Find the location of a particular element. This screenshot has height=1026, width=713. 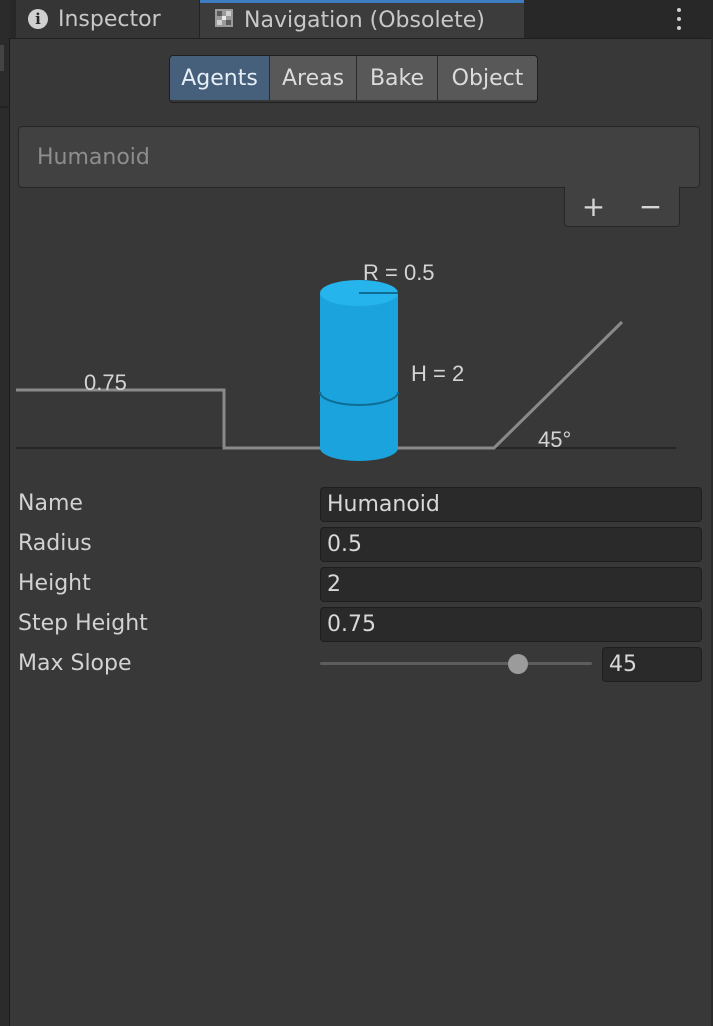

slope-label: 45° is located at coordinates (554, 439).